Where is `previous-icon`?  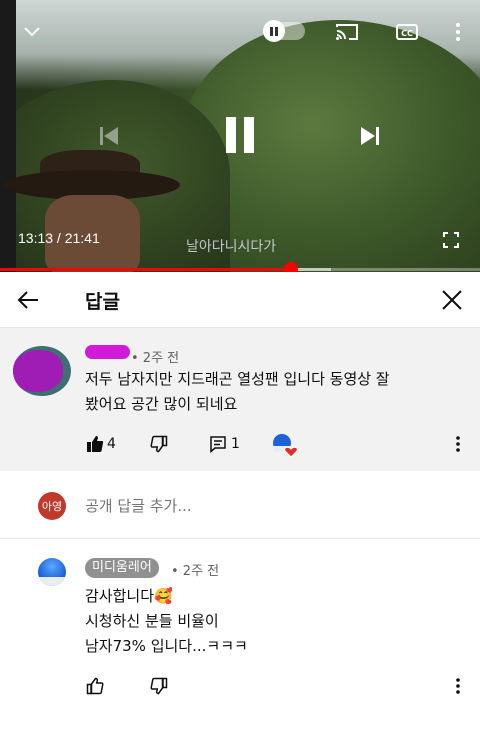
previous-icon is located at coordinates (109, 136).